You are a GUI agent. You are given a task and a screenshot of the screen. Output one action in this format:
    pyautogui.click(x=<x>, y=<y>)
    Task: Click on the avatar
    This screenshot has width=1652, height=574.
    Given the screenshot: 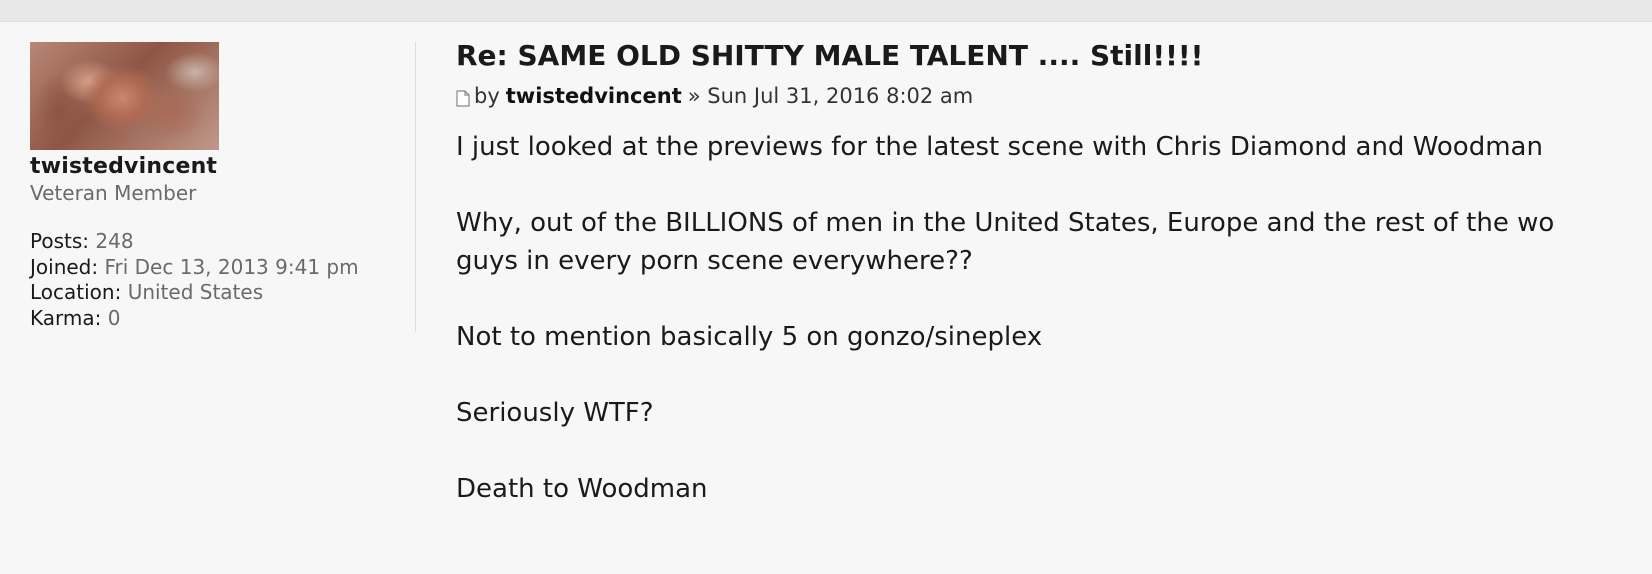 What is the action you would take?
    pyautogui.click(x=124, y=96)
    